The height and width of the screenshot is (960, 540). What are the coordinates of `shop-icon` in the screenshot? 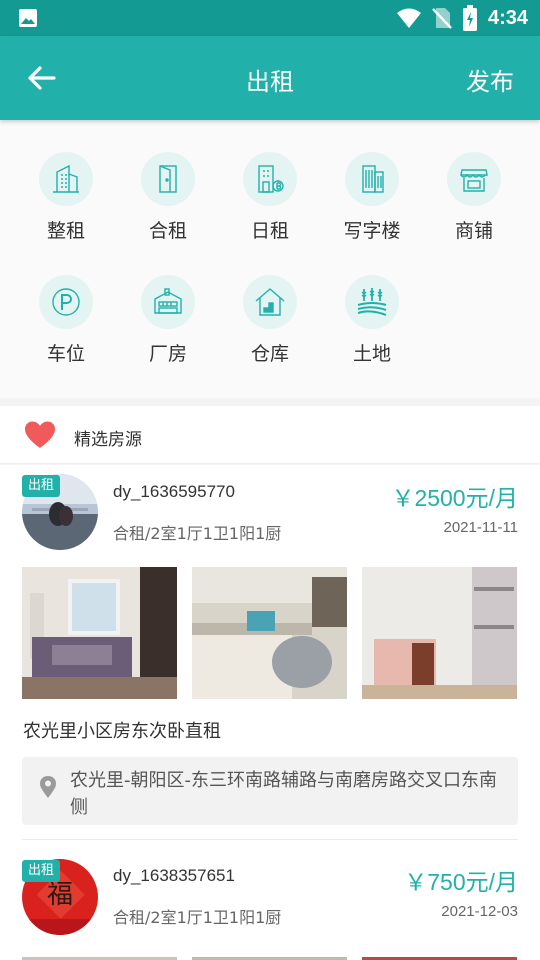 It's located at (474, 179).